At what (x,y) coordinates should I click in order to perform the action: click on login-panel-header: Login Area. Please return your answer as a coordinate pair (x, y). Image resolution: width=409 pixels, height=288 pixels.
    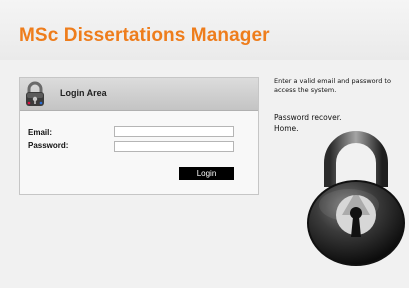
    Looking at the image, I should click on (139, 94).